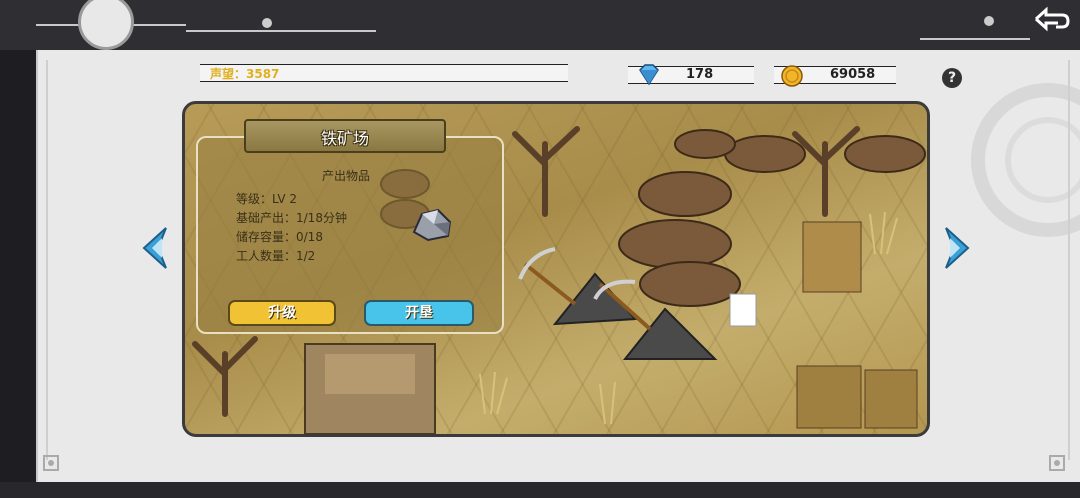  Describe the element at coordinates (952, 78) in the screenshot. I see `help-icon: ?` at that location.